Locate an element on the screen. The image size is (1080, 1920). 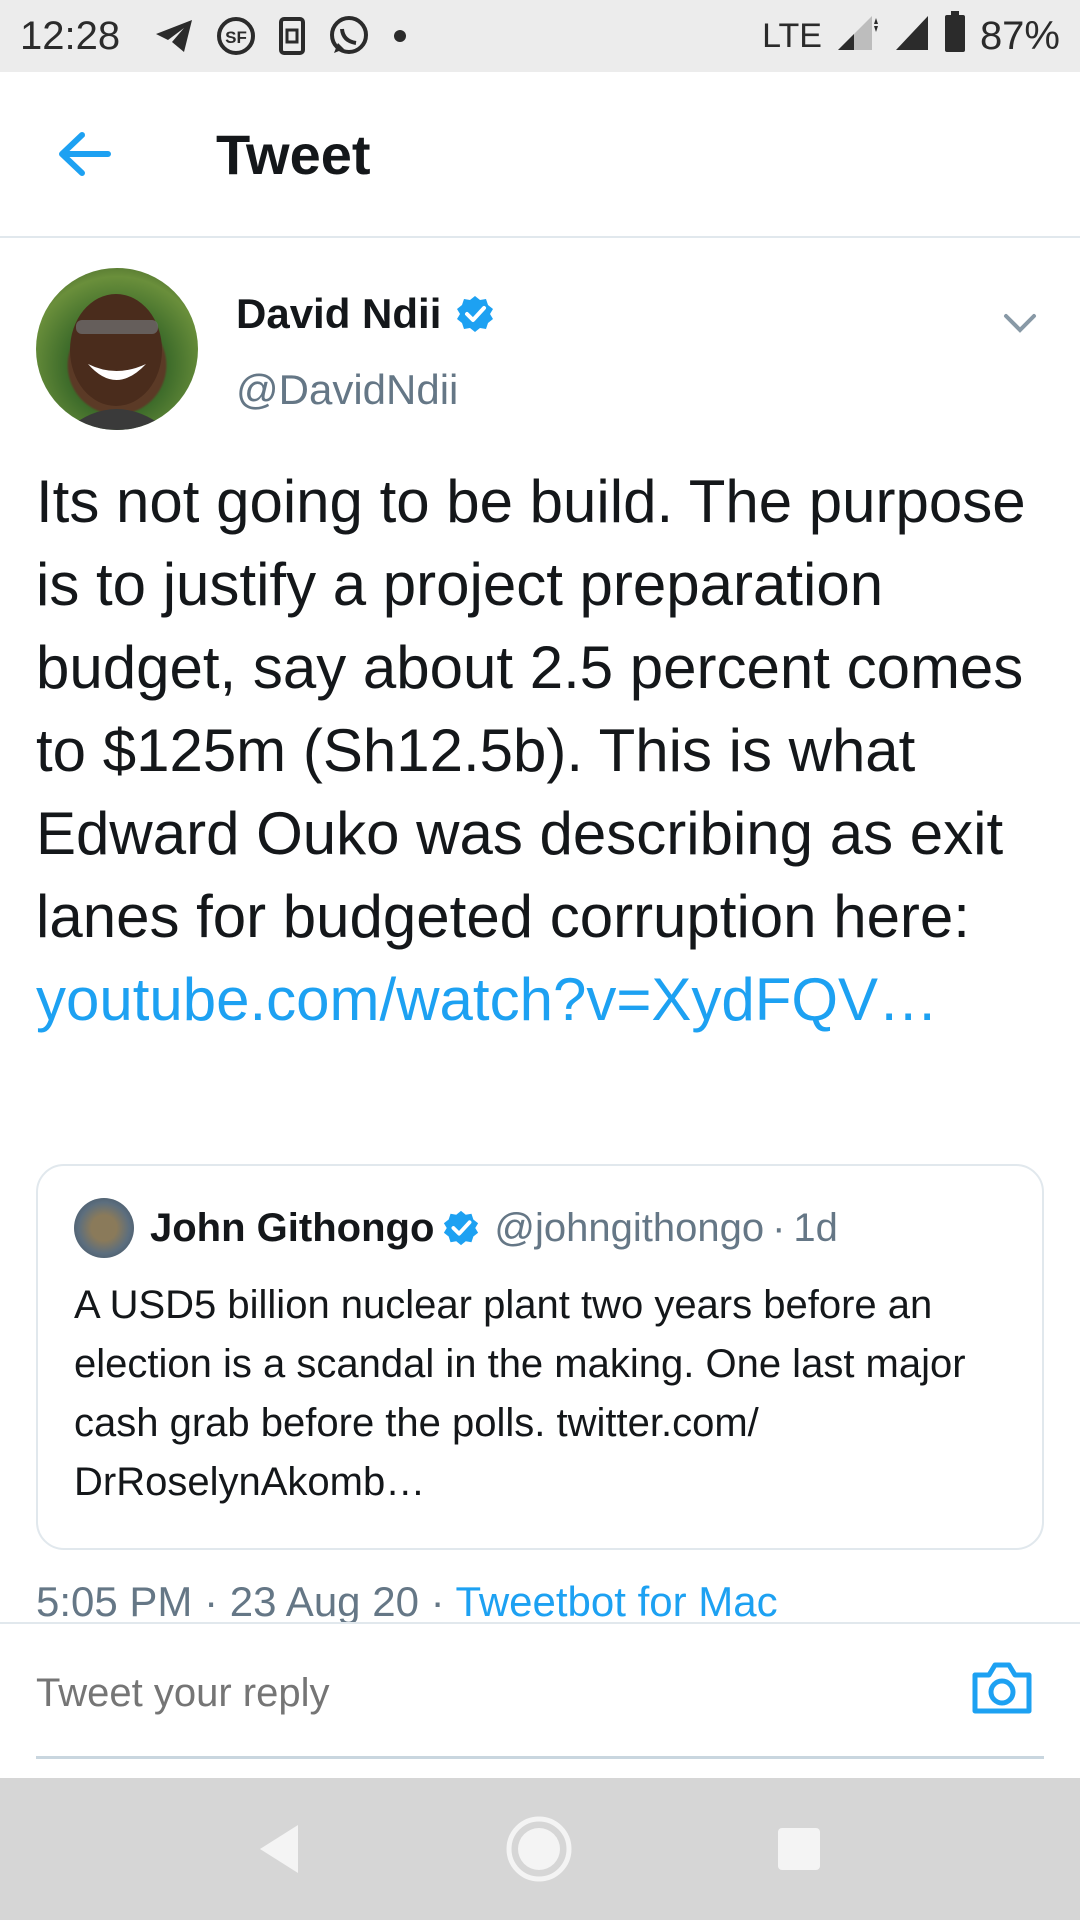
nav-home-button is located at coordinates (539, 1849).